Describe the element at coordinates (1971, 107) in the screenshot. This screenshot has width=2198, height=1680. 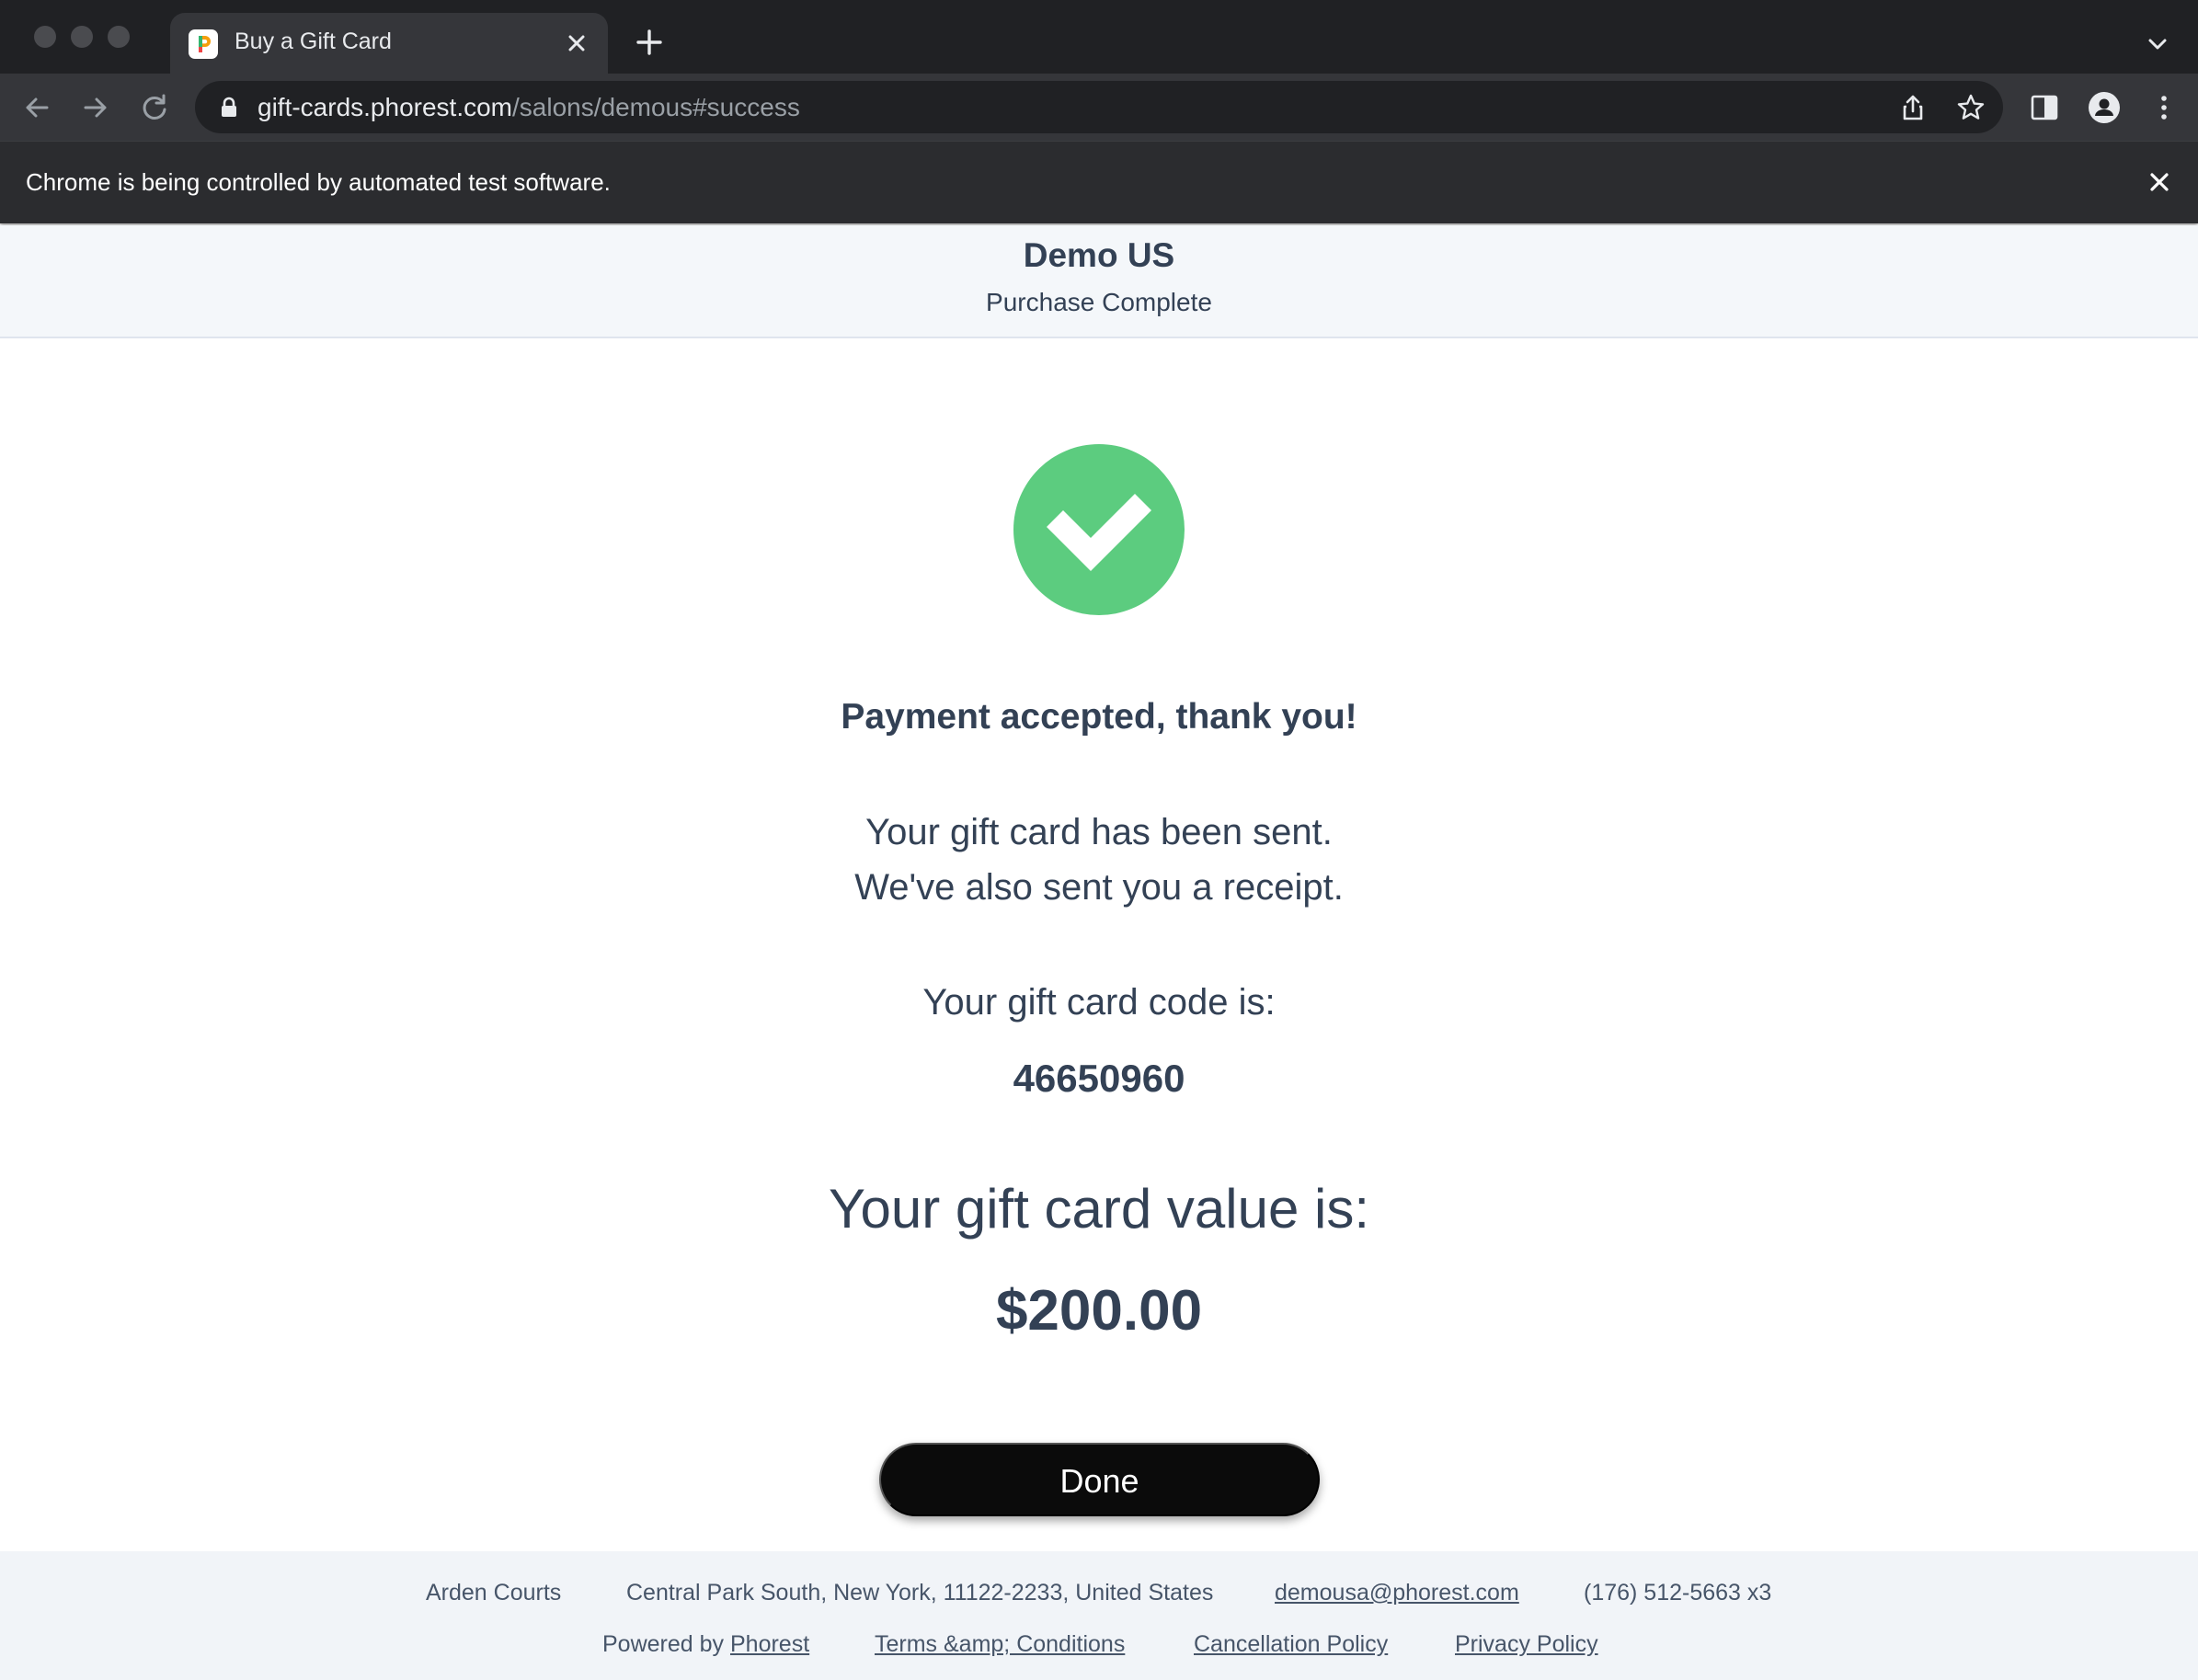
I see `bookmark-star-icon` at that location.